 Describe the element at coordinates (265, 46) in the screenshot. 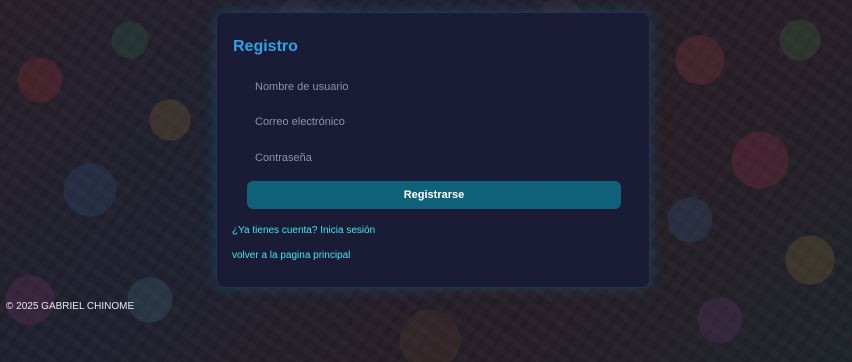

I see `register-title: Registro` at that location.